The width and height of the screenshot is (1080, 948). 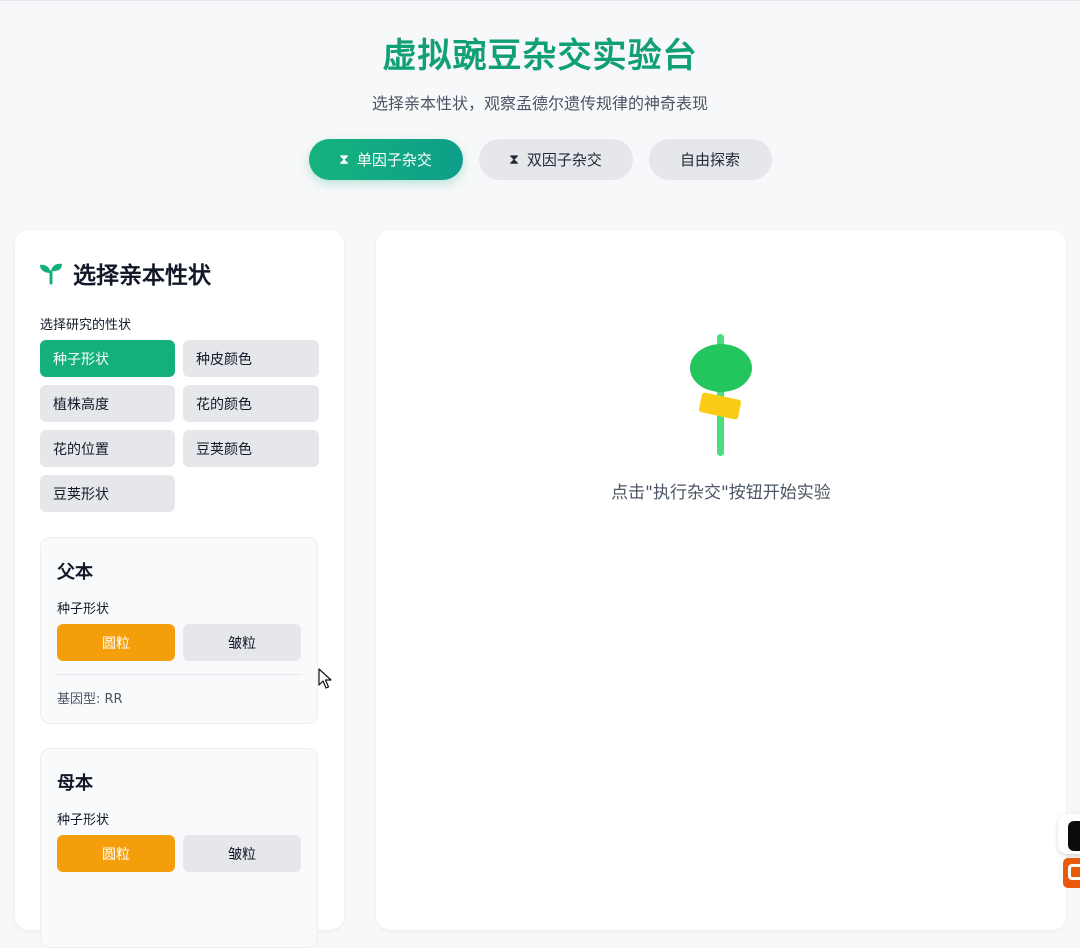 What do you see at coordinates (107, 403) in the screenshot?
I see `trait-plant-height: 植株高度` at bounding box center [107, 403].